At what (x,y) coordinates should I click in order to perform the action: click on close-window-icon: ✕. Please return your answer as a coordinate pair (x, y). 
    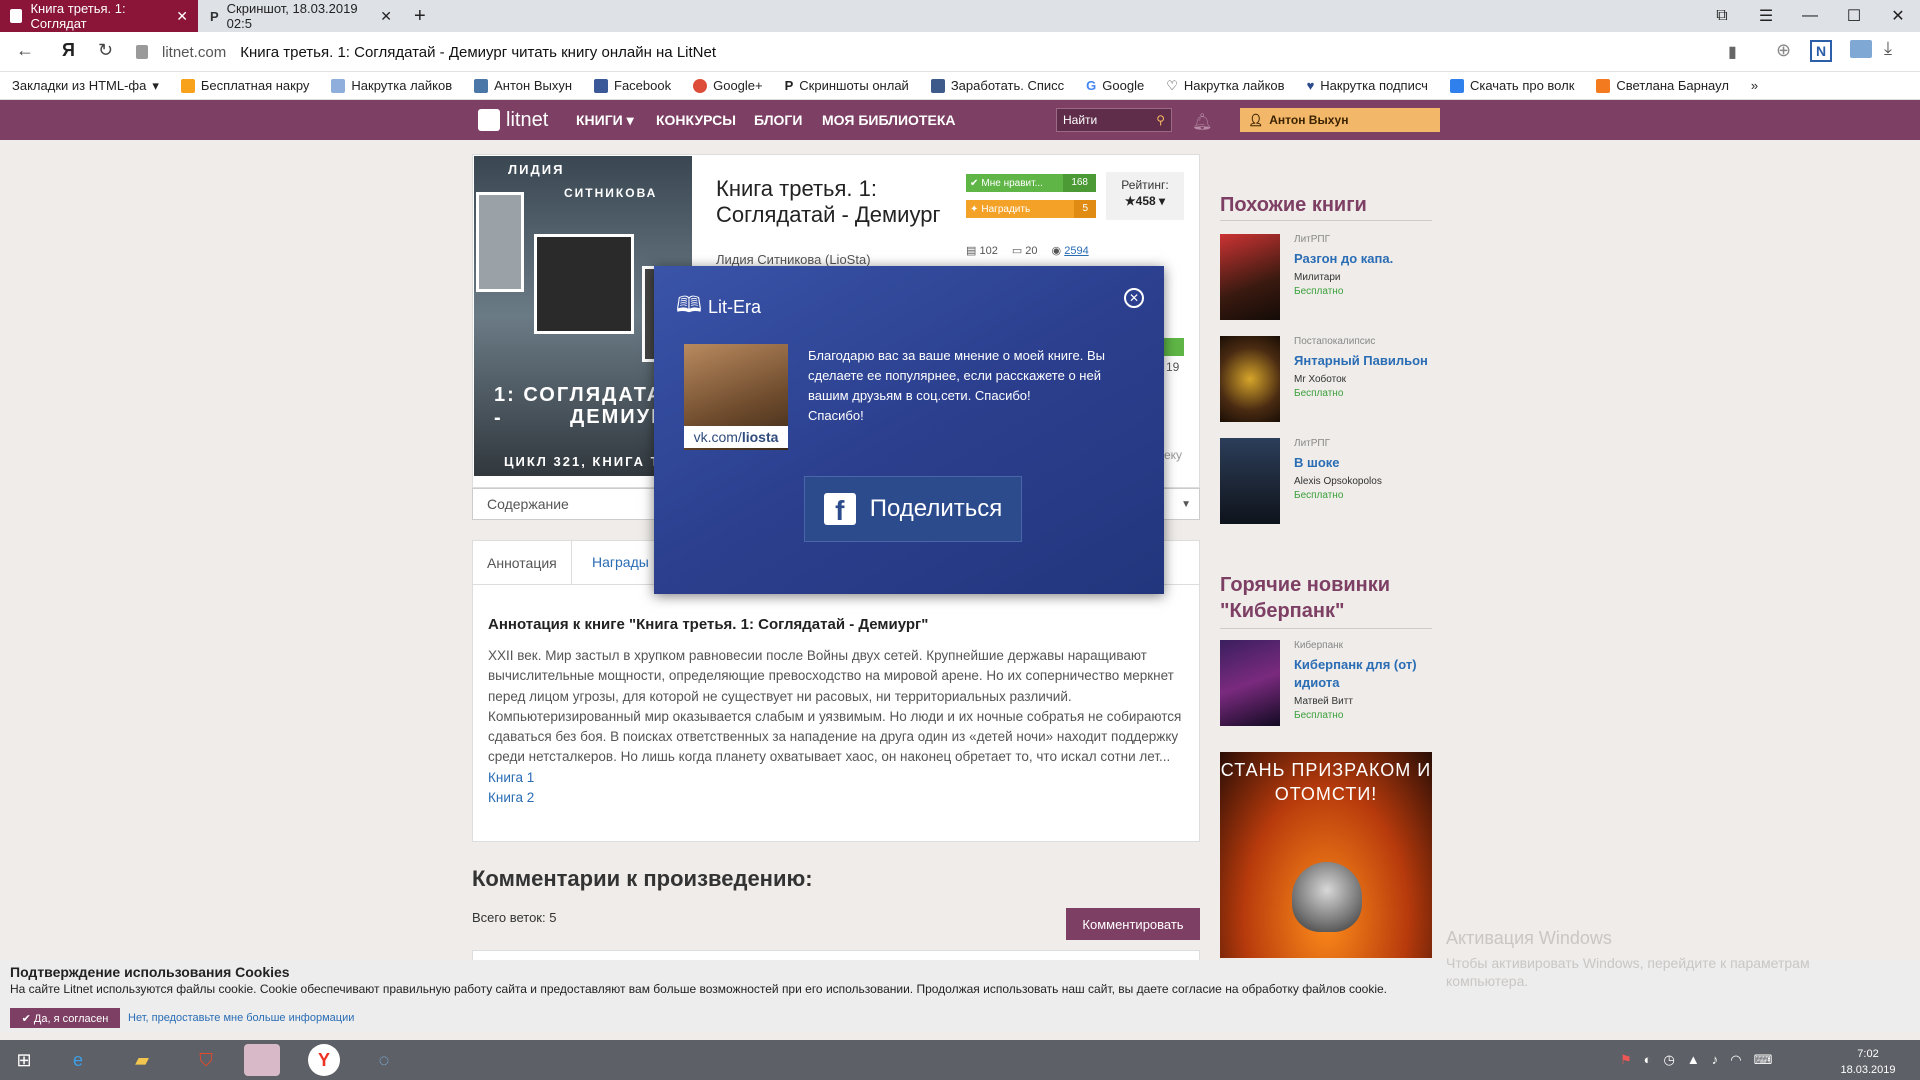
    Looking at the image, I should click on (1898, 16).